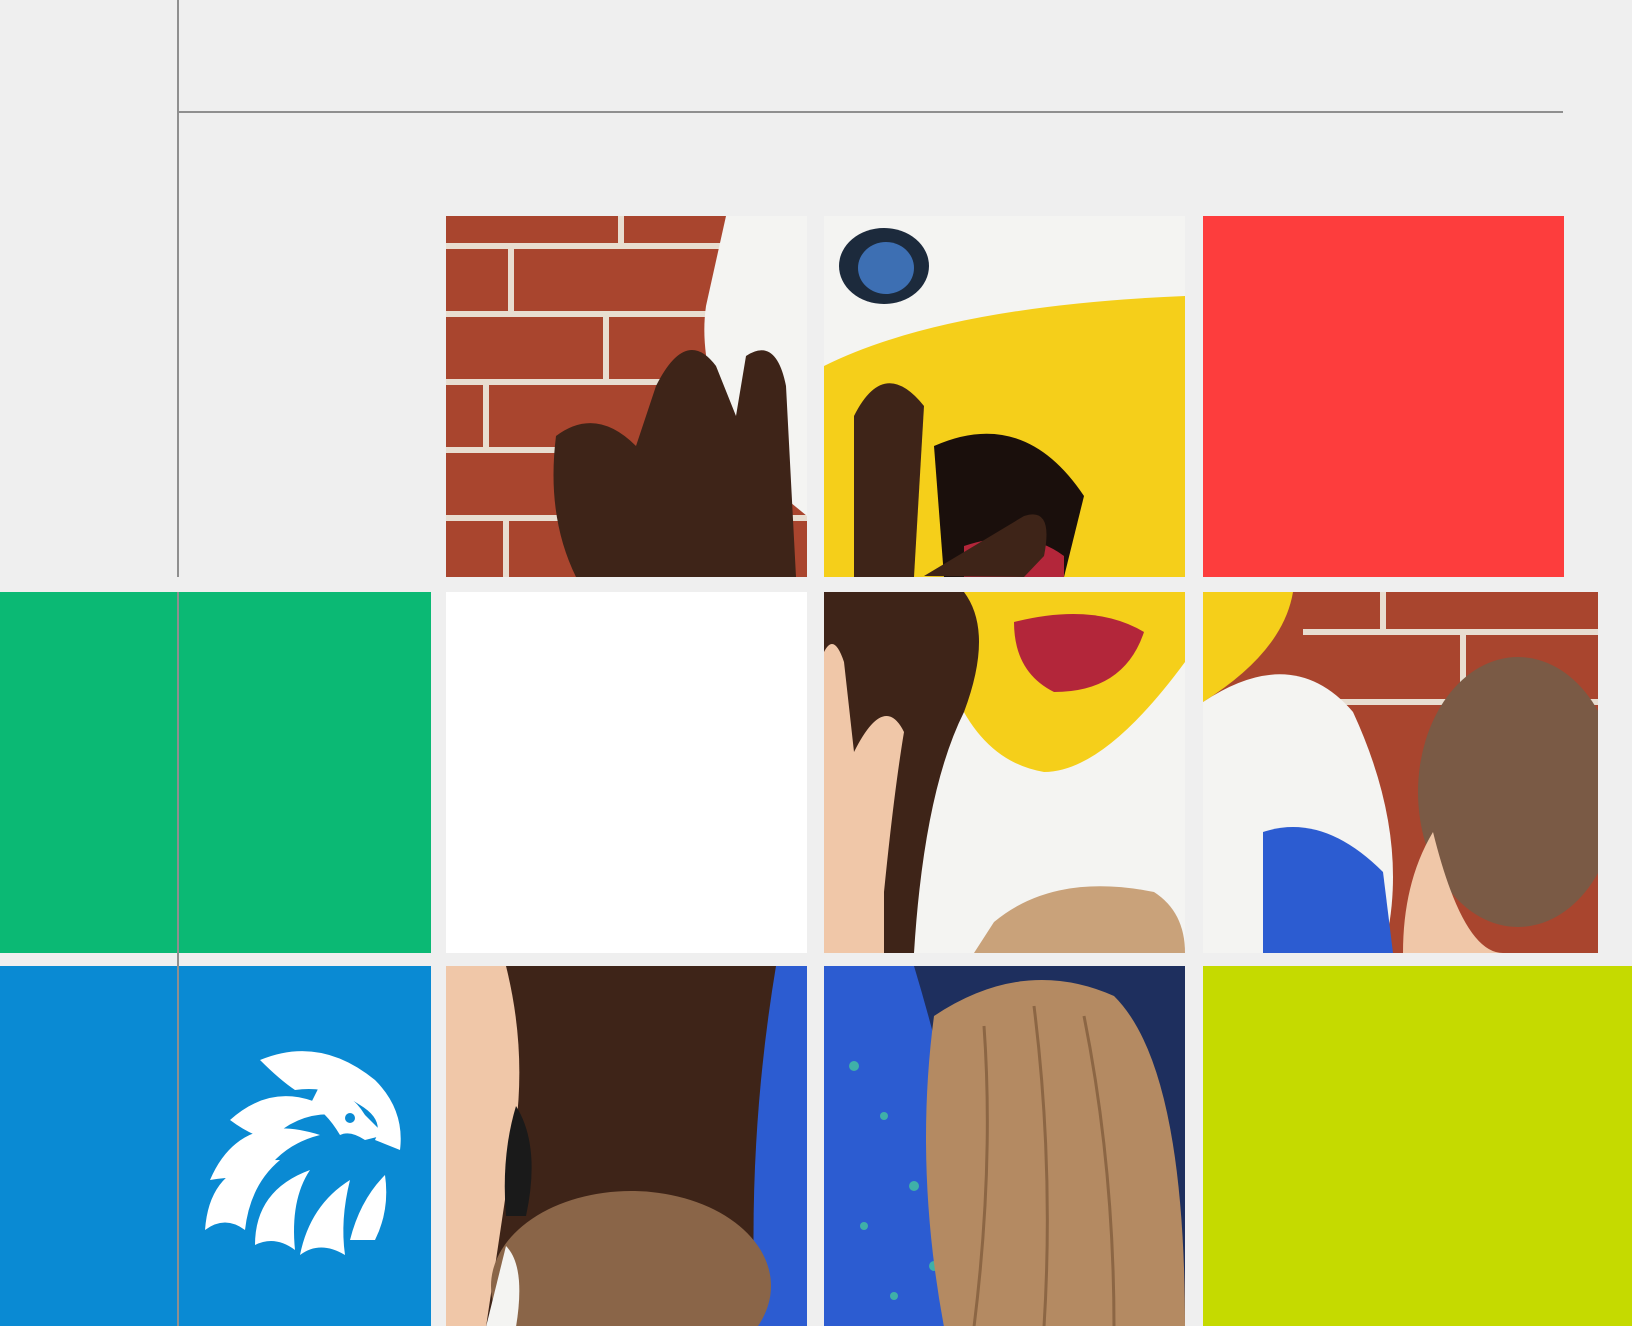 This screenshot has height=1326, width=1632. I want to click on eagle-head-logo-icon, so click(305, 1150).